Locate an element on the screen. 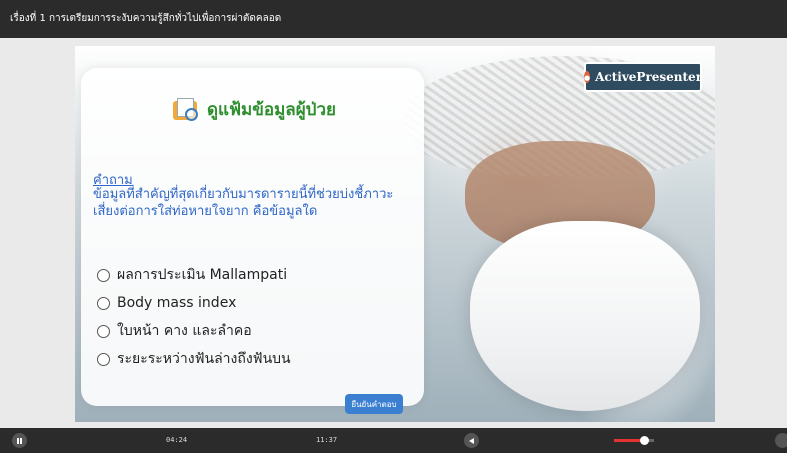  card-heading: ดูแฟ้มข้อมูลผู้ป่วย is located at coordinates (254, 109).